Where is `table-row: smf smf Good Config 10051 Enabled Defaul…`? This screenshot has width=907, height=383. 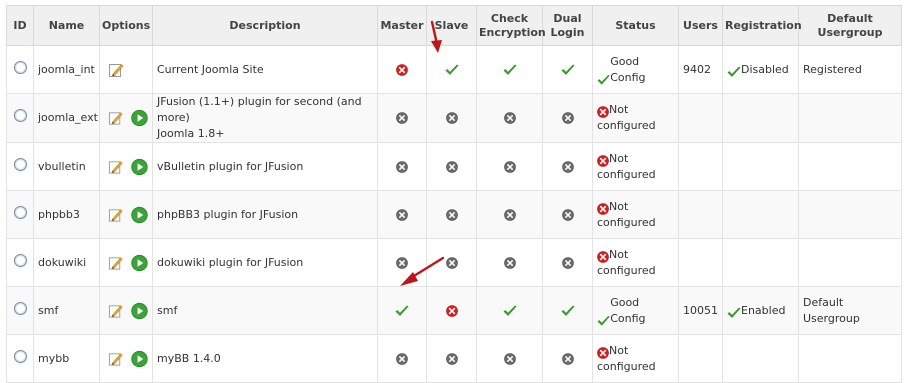
table-row: smf smf Good Config 10051 Enabled Defaul… is located at coordinates (454, 310).